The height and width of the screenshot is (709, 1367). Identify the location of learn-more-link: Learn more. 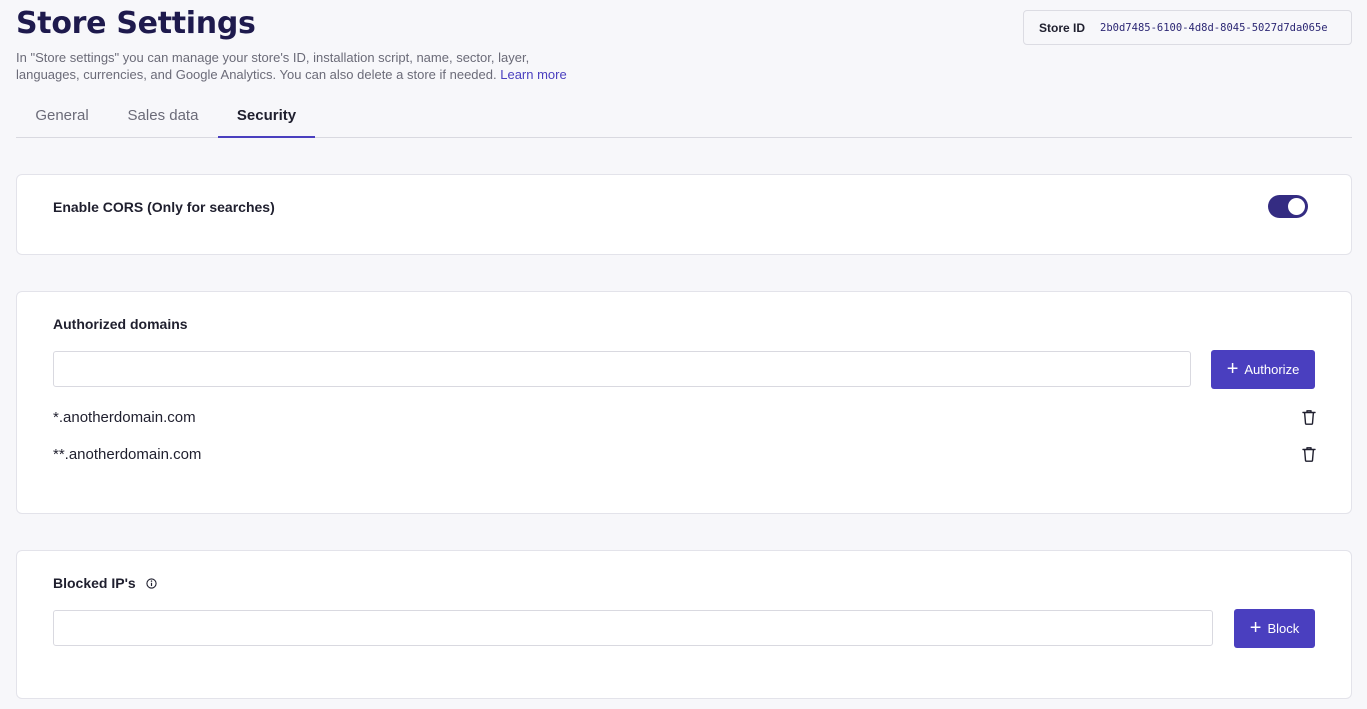
(533, 74).